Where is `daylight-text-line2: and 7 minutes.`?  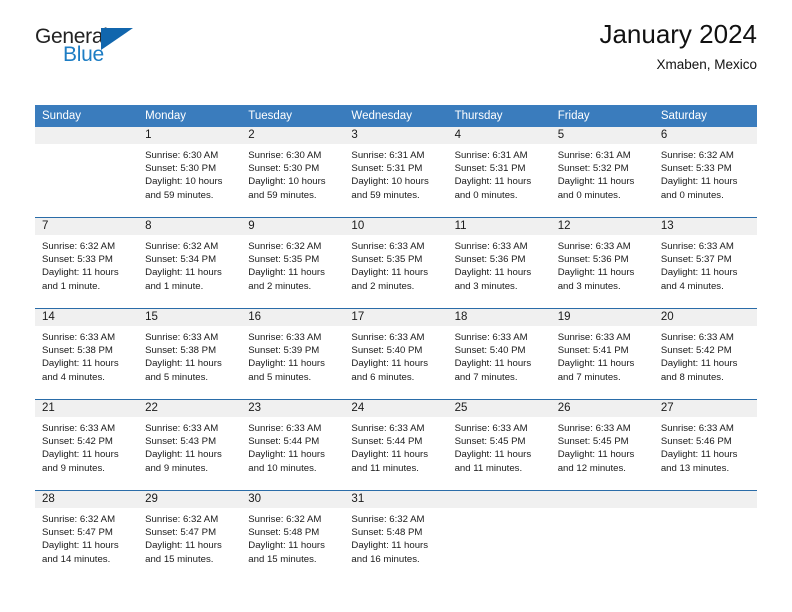
daylight-text-line2: and 7 minutes. is located at coordinates (486, 377).